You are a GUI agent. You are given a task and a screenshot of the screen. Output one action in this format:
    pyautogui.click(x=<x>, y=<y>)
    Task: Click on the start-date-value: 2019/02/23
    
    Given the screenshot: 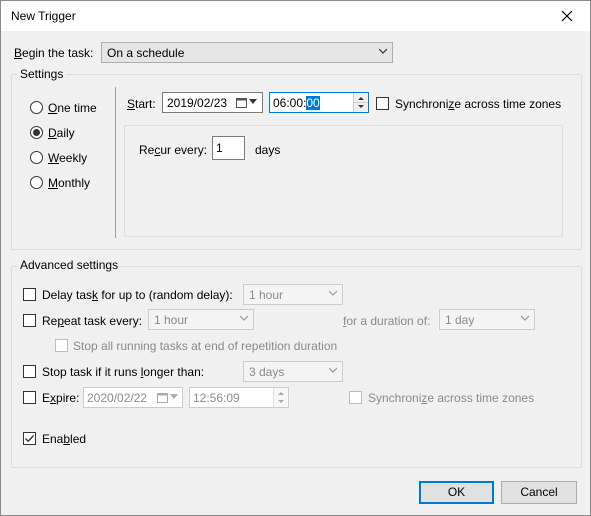 What is the action you would take?
    pyautogui.click(x=197, y=103)
    